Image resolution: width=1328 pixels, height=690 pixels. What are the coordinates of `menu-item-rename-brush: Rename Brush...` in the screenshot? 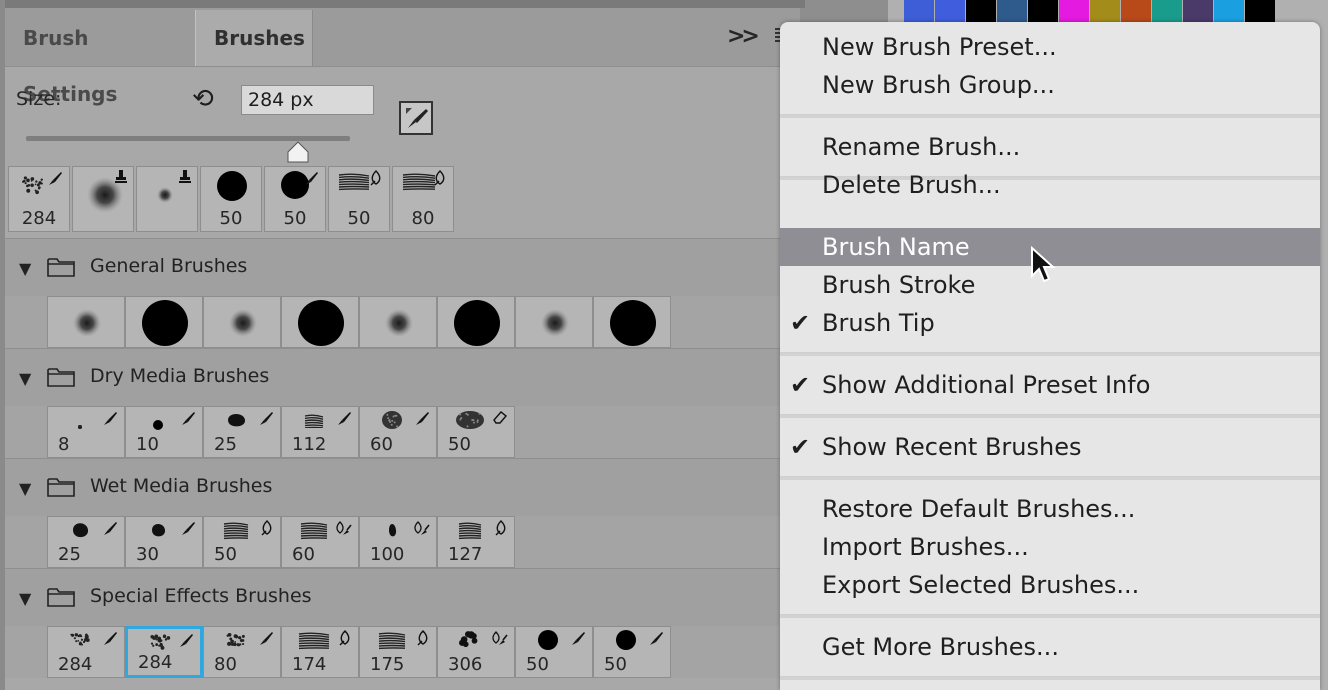 It's located at (1050, 147).